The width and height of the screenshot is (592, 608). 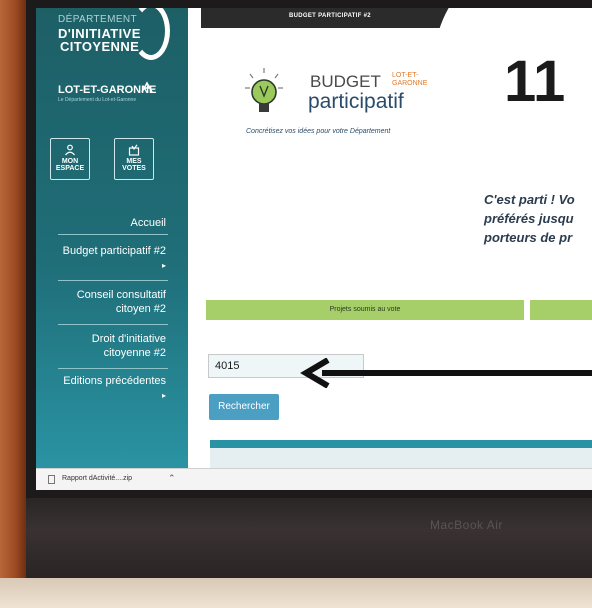 I want to click on menu-item-droit-initiative: Droit d'initiative citoyenne #2, so click(x=111, y=346).